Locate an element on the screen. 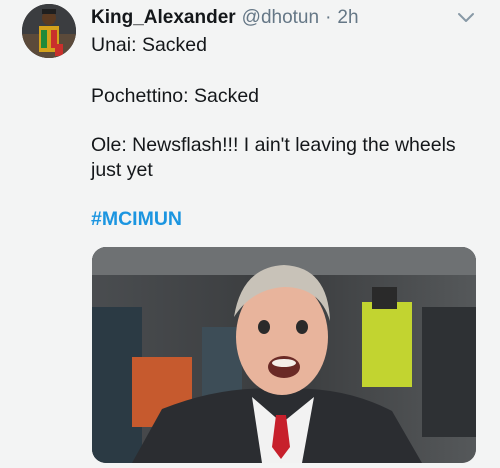  chevron-down-icon is located at coordinates (466, 18).